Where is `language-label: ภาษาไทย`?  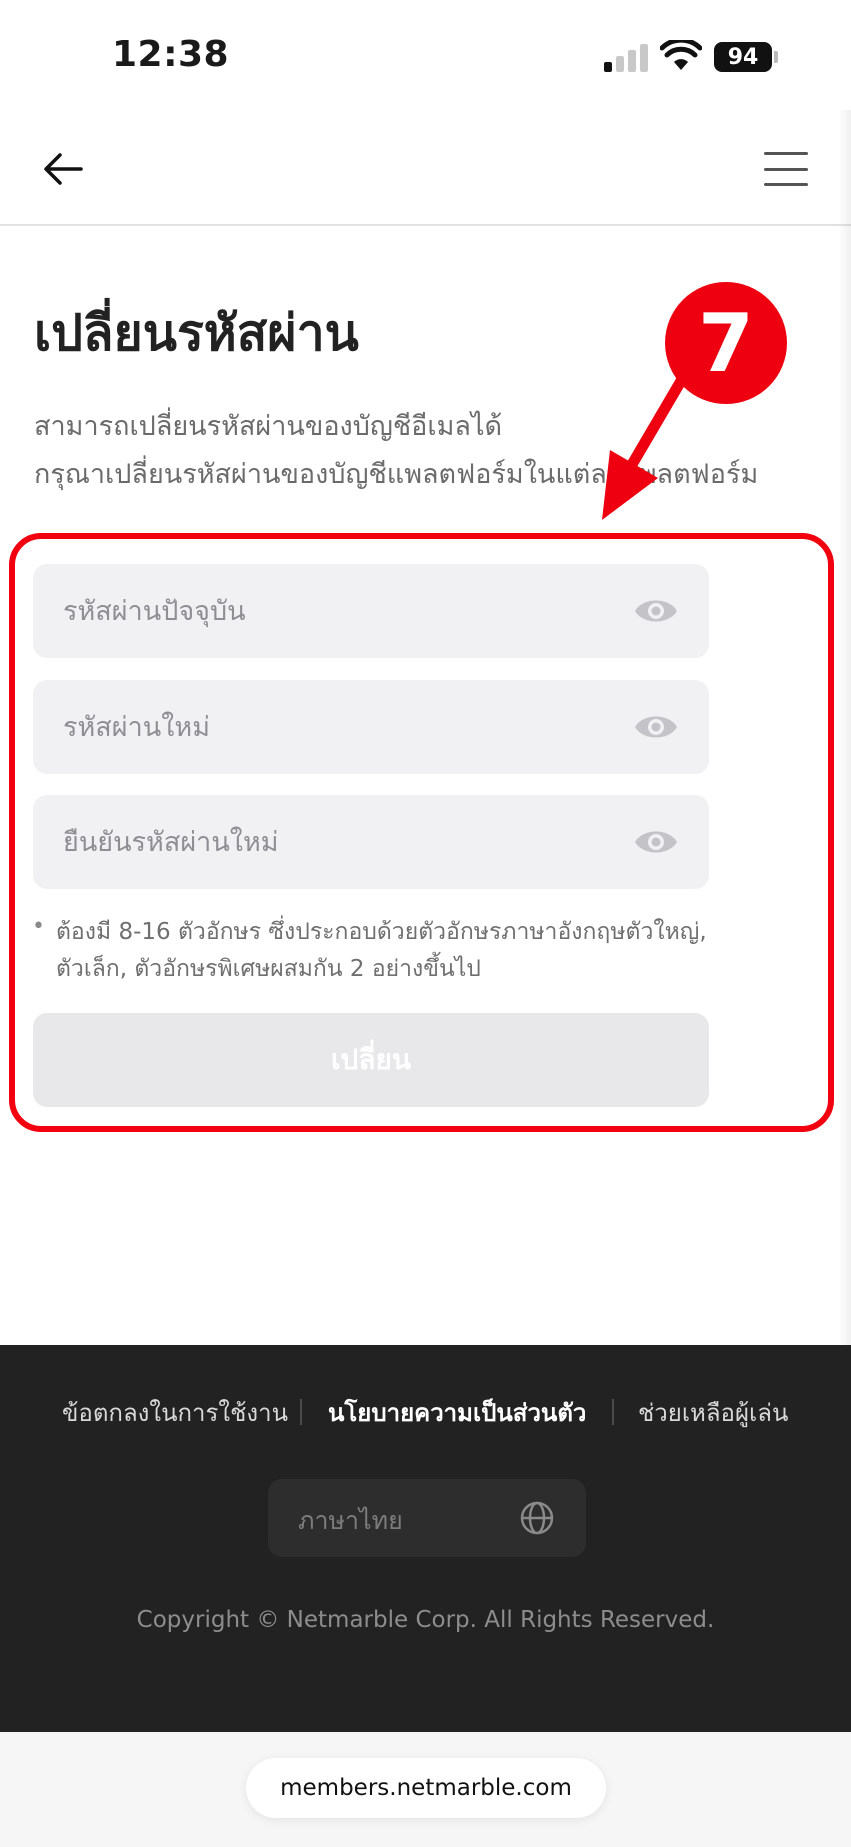 language-label: ภาษาไทย is located at coordinates (350, 1520).